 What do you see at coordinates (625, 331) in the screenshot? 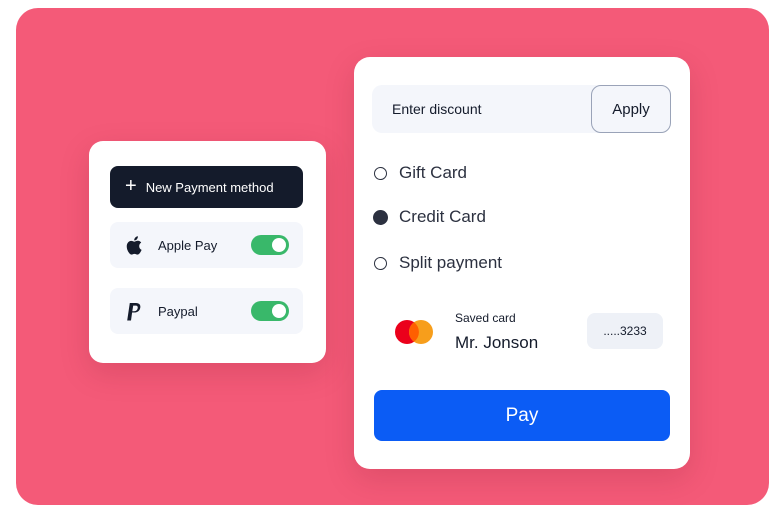
I see `card-number-masked: .....3233` at bounding box center [625, 331].